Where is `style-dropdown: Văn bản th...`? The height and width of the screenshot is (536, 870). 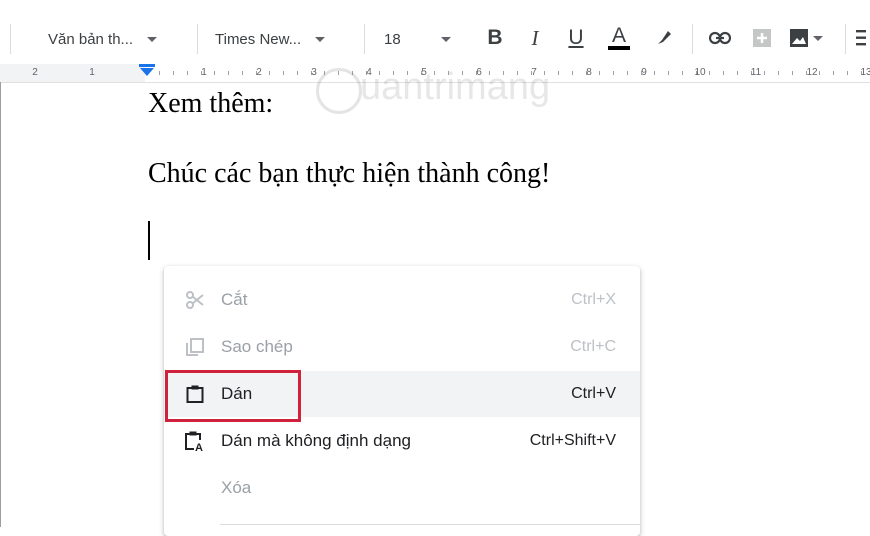 style-dropdown: Văn bản th... is located at coordinates (103, 39).